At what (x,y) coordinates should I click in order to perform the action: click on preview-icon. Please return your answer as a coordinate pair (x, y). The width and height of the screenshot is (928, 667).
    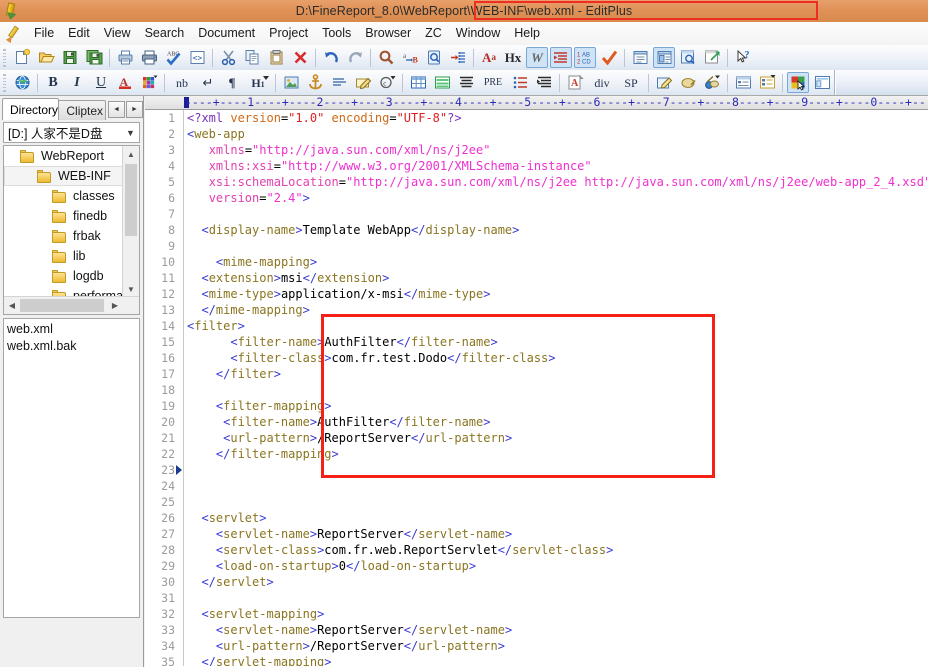
    Looking at the image, I should click on (688, 57).